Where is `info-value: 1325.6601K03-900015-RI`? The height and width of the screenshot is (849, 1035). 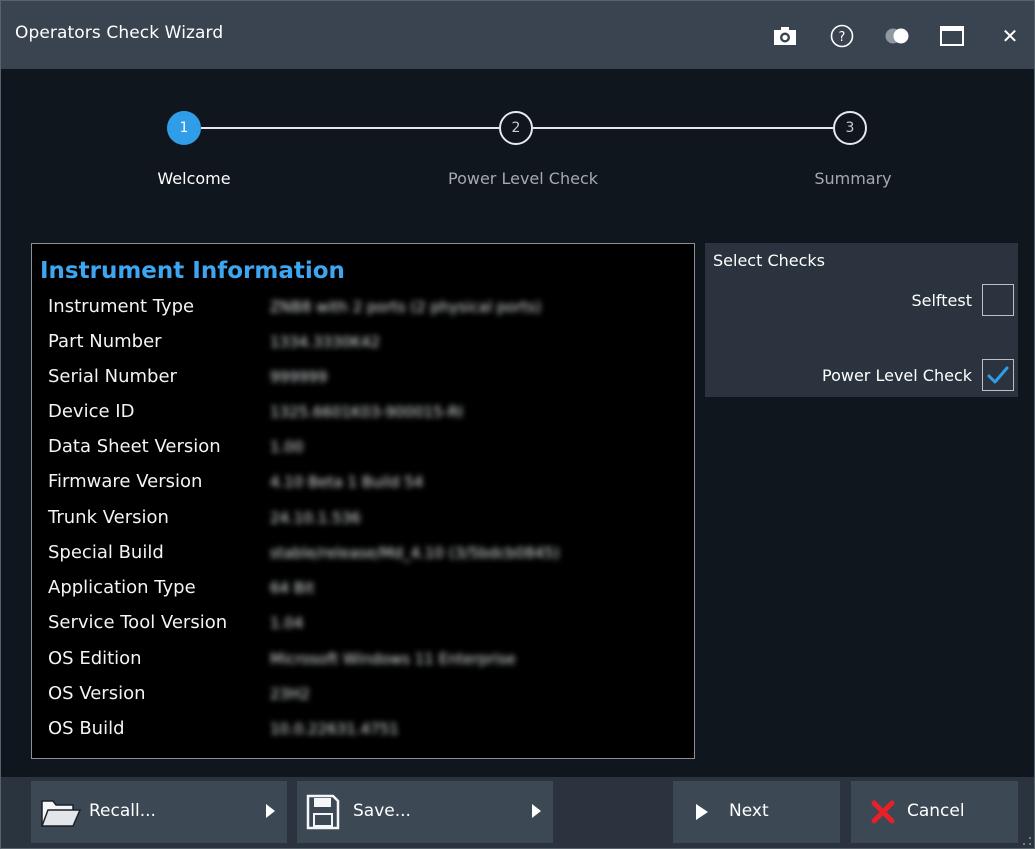 info-value: 1325.6601K03-900015-RI is located at coordinates (366, 412).